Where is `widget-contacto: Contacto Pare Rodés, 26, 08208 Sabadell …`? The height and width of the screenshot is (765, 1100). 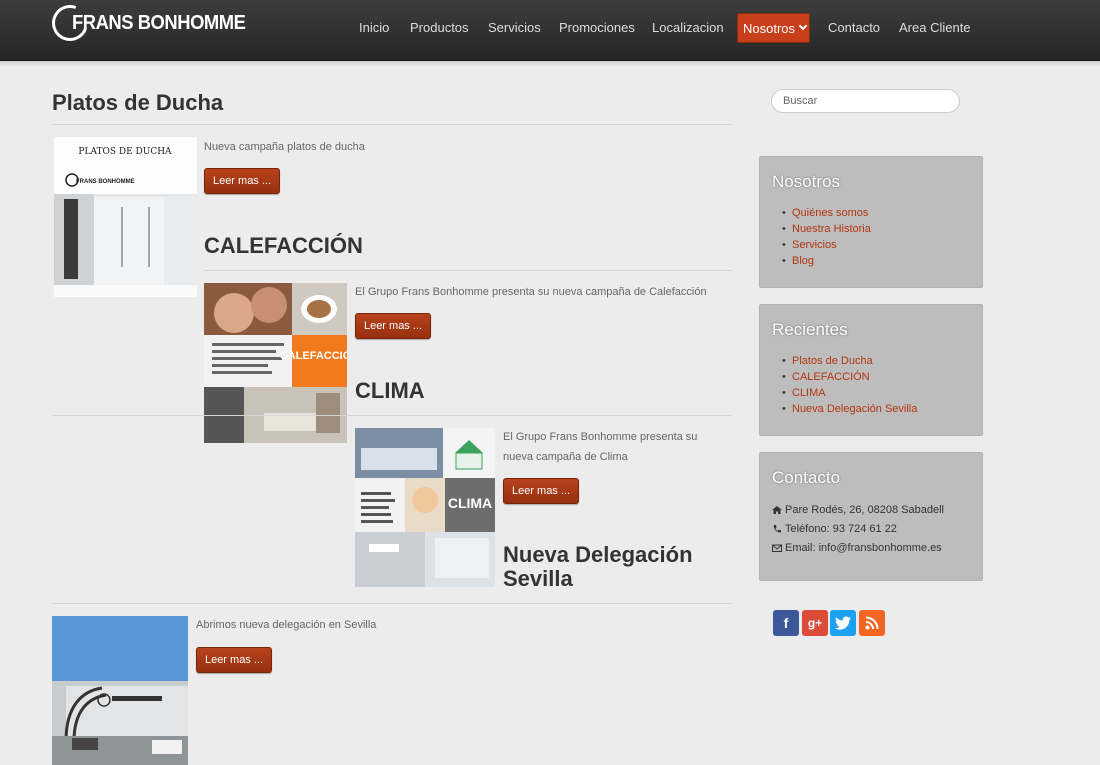 widget-contacto: Contacto Pare Rodés, 26, 08208 Sabadell … is located at coordinates (871, 516).